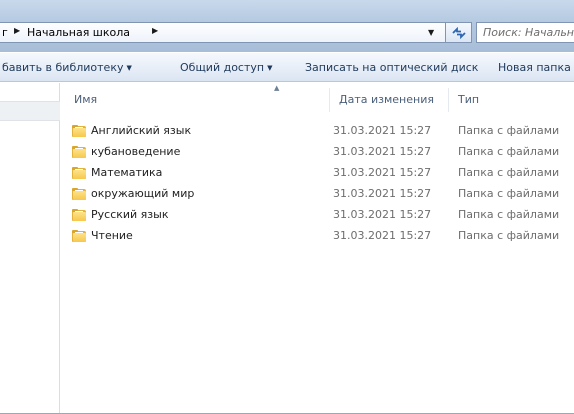  I want to click on sort-ascending-icon: ▲, so click(277, 88).